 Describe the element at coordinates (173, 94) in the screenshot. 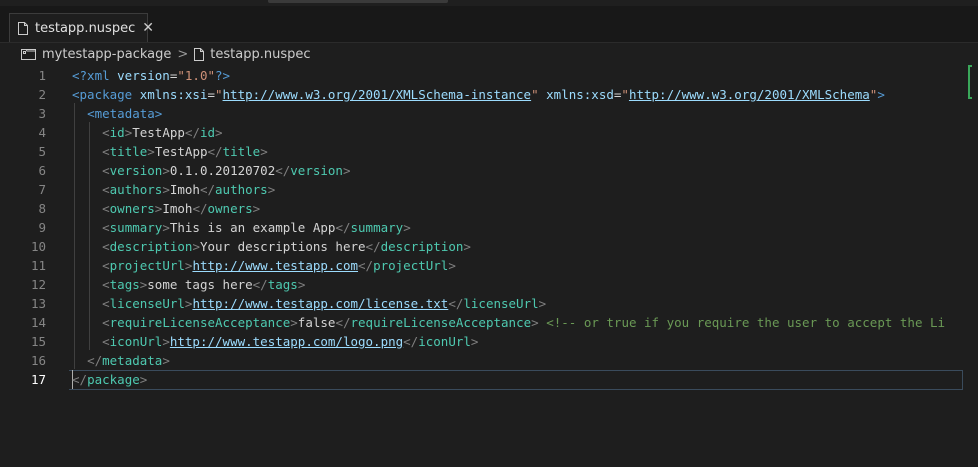

I see `code-token: xmlns:xsi` at that location.